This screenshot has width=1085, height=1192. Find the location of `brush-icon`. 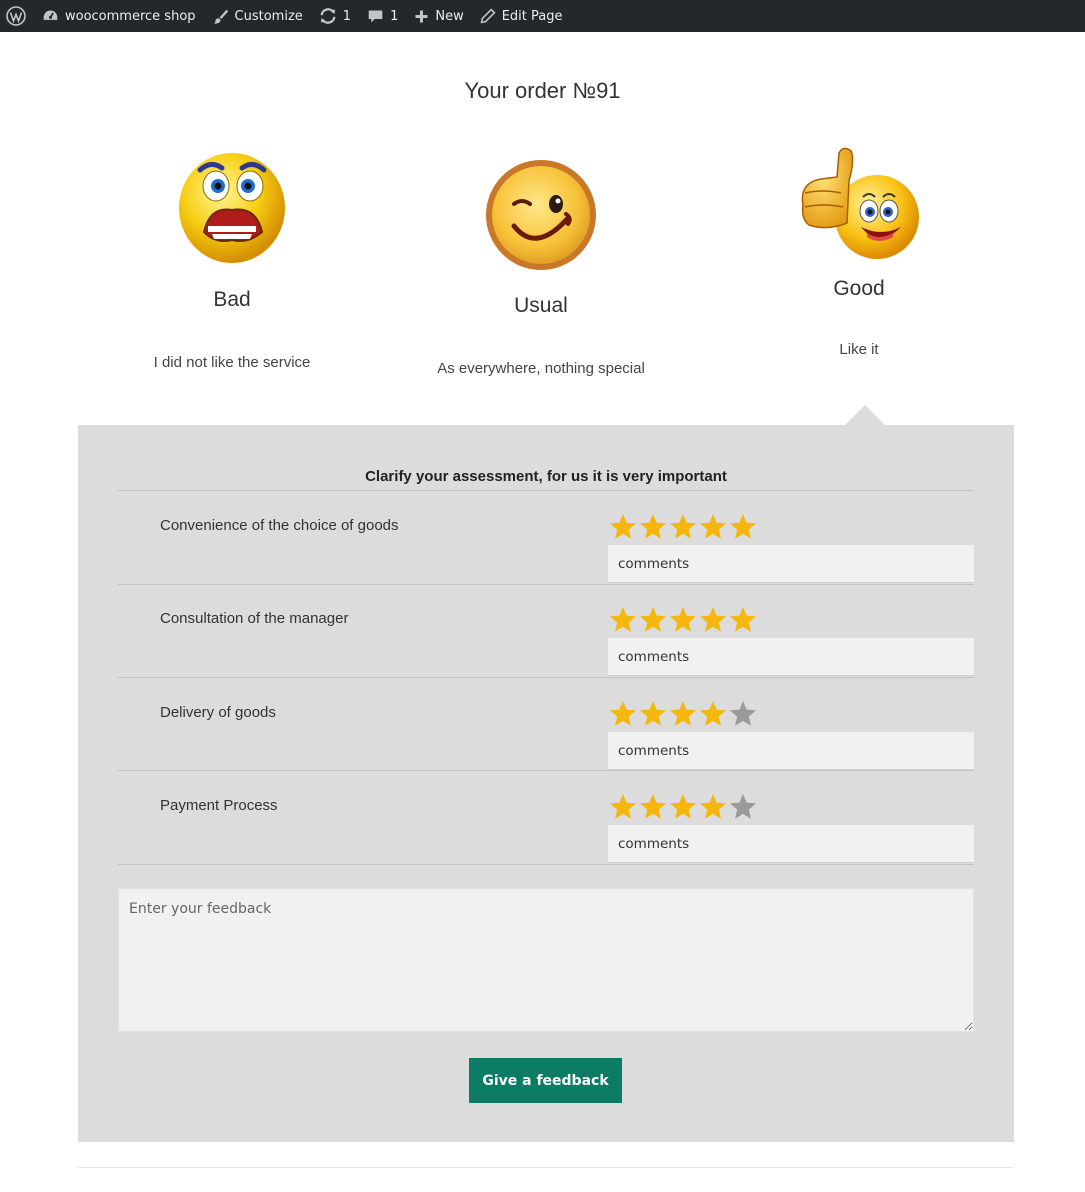

brush-icon is located at coordinates (220, 16).